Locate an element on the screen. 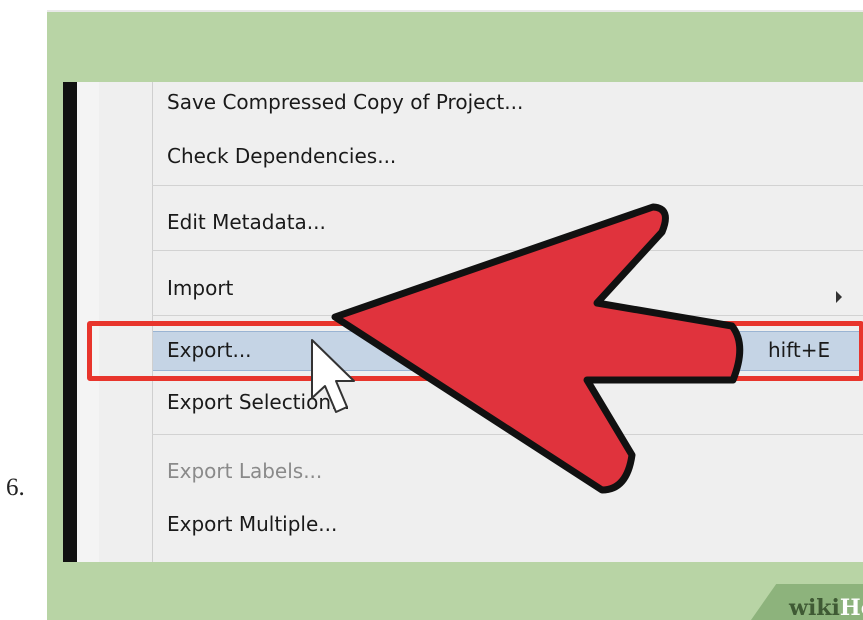 The image size is (863, 620). step-number: 6. is located at coordinates (15, 487).